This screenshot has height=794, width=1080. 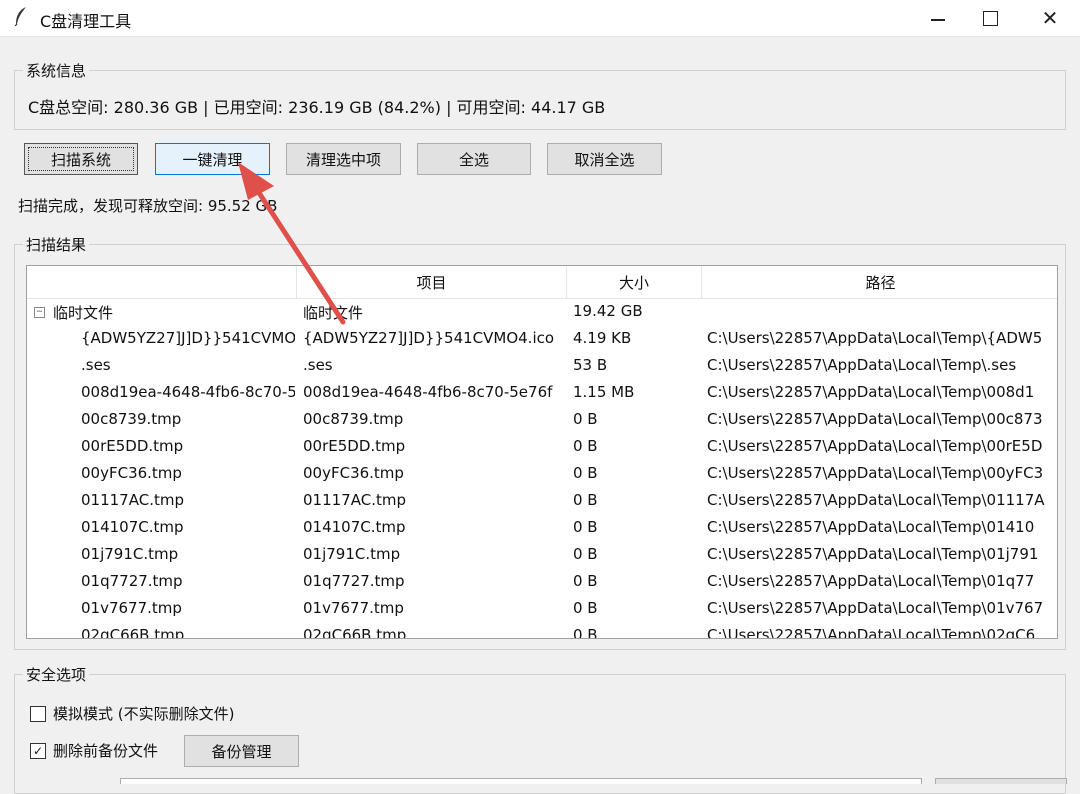 I want to click on name-cell: 01v7677.tmp, so click(x=131, y=608).